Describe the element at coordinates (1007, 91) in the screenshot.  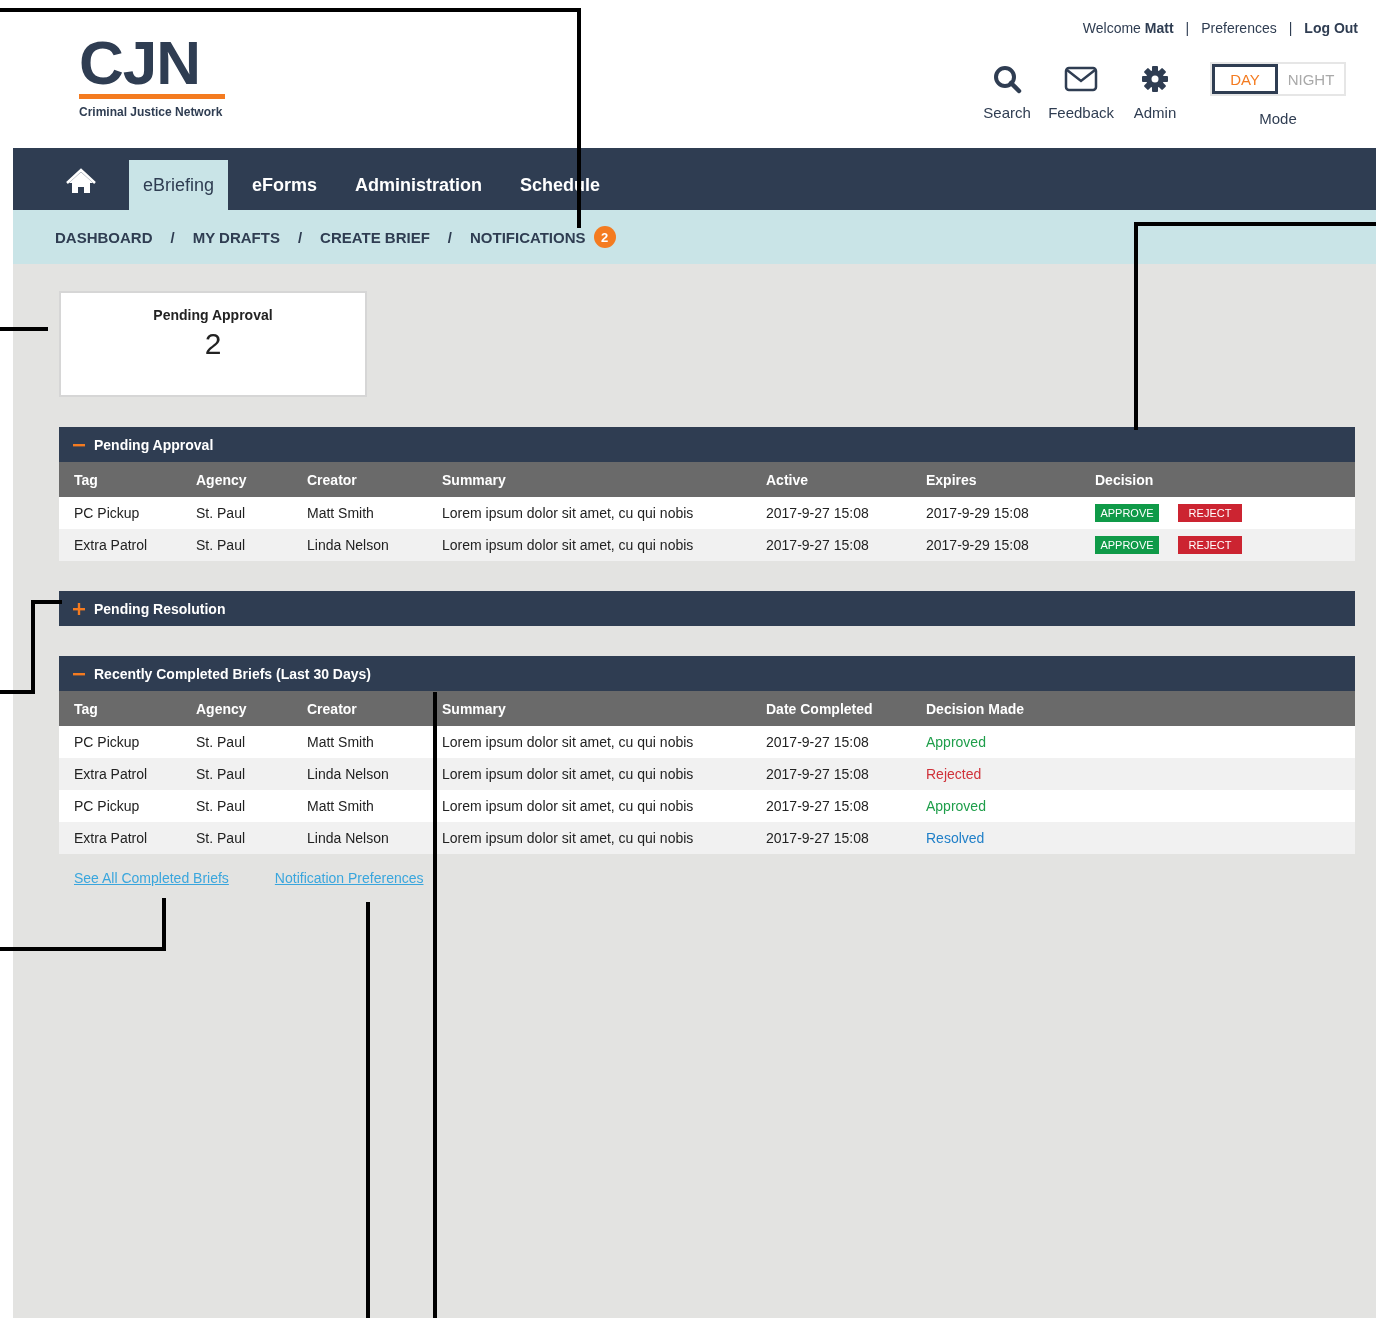
I see `search-button: Search` at that location.